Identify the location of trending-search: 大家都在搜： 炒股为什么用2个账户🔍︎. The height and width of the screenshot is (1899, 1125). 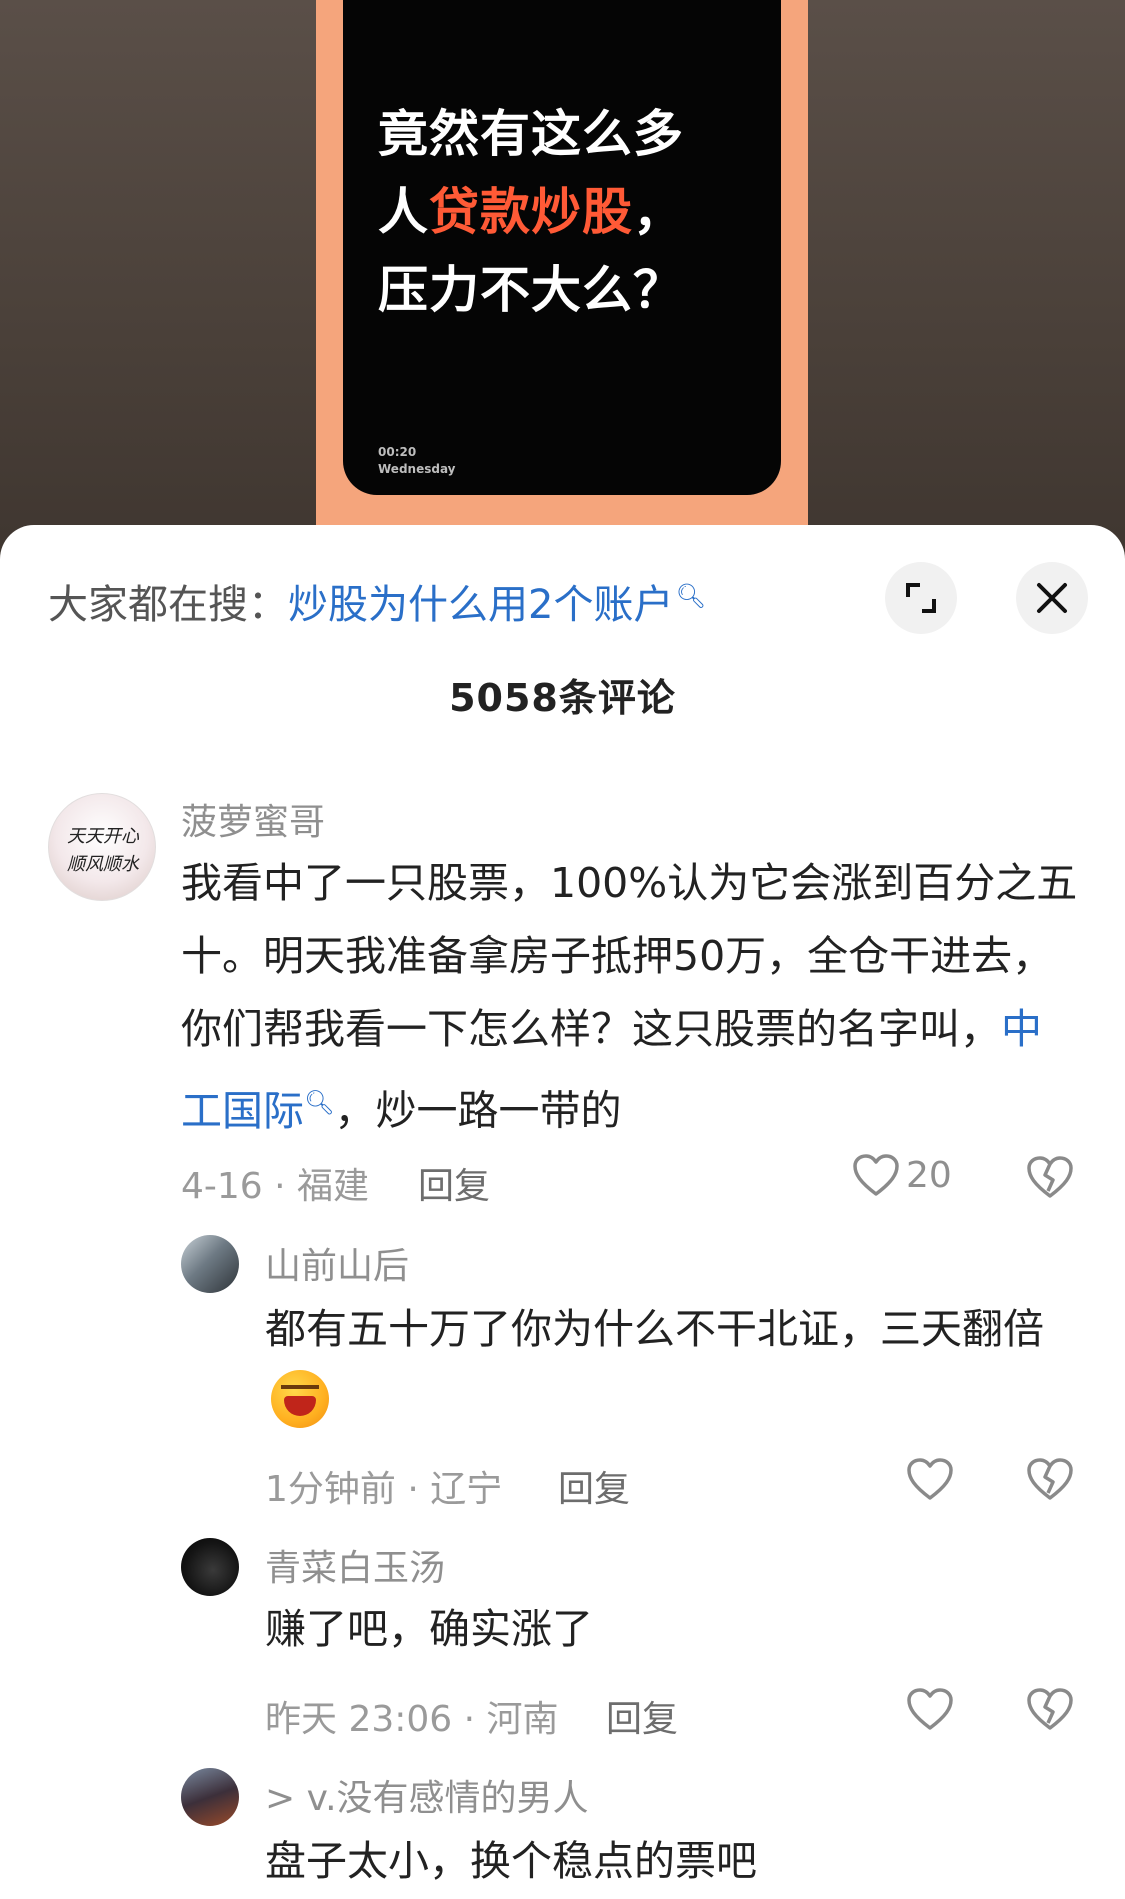
(377, 601).